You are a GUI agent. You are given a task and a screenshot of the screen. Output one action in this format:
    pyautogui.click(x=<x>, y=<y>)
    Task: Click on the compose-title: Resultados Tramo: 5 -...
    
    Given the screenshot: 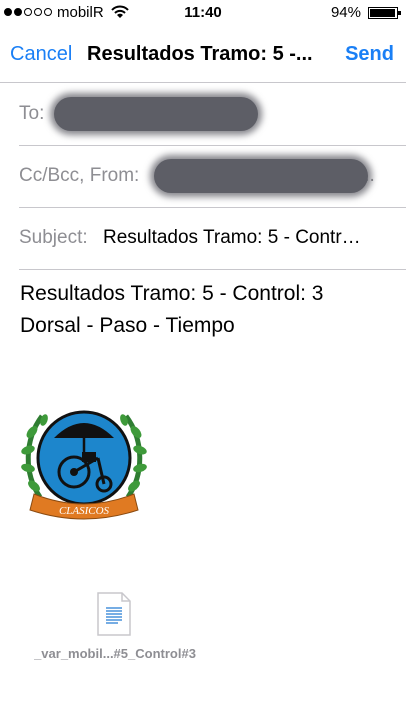 What is the action you would take?
    pyautogui.click(x=200, y=54)
    